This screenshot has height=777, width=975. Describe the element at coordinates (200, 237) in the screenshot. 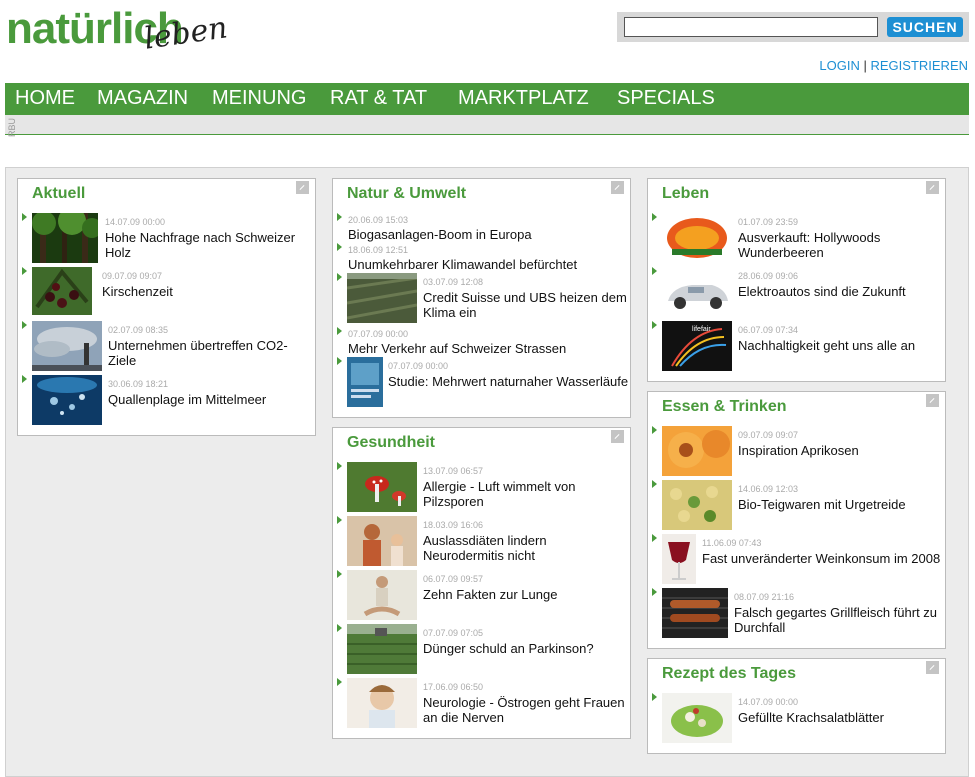

I see `item-title: Hohe Nachfrage nach Schweizer` at that location.